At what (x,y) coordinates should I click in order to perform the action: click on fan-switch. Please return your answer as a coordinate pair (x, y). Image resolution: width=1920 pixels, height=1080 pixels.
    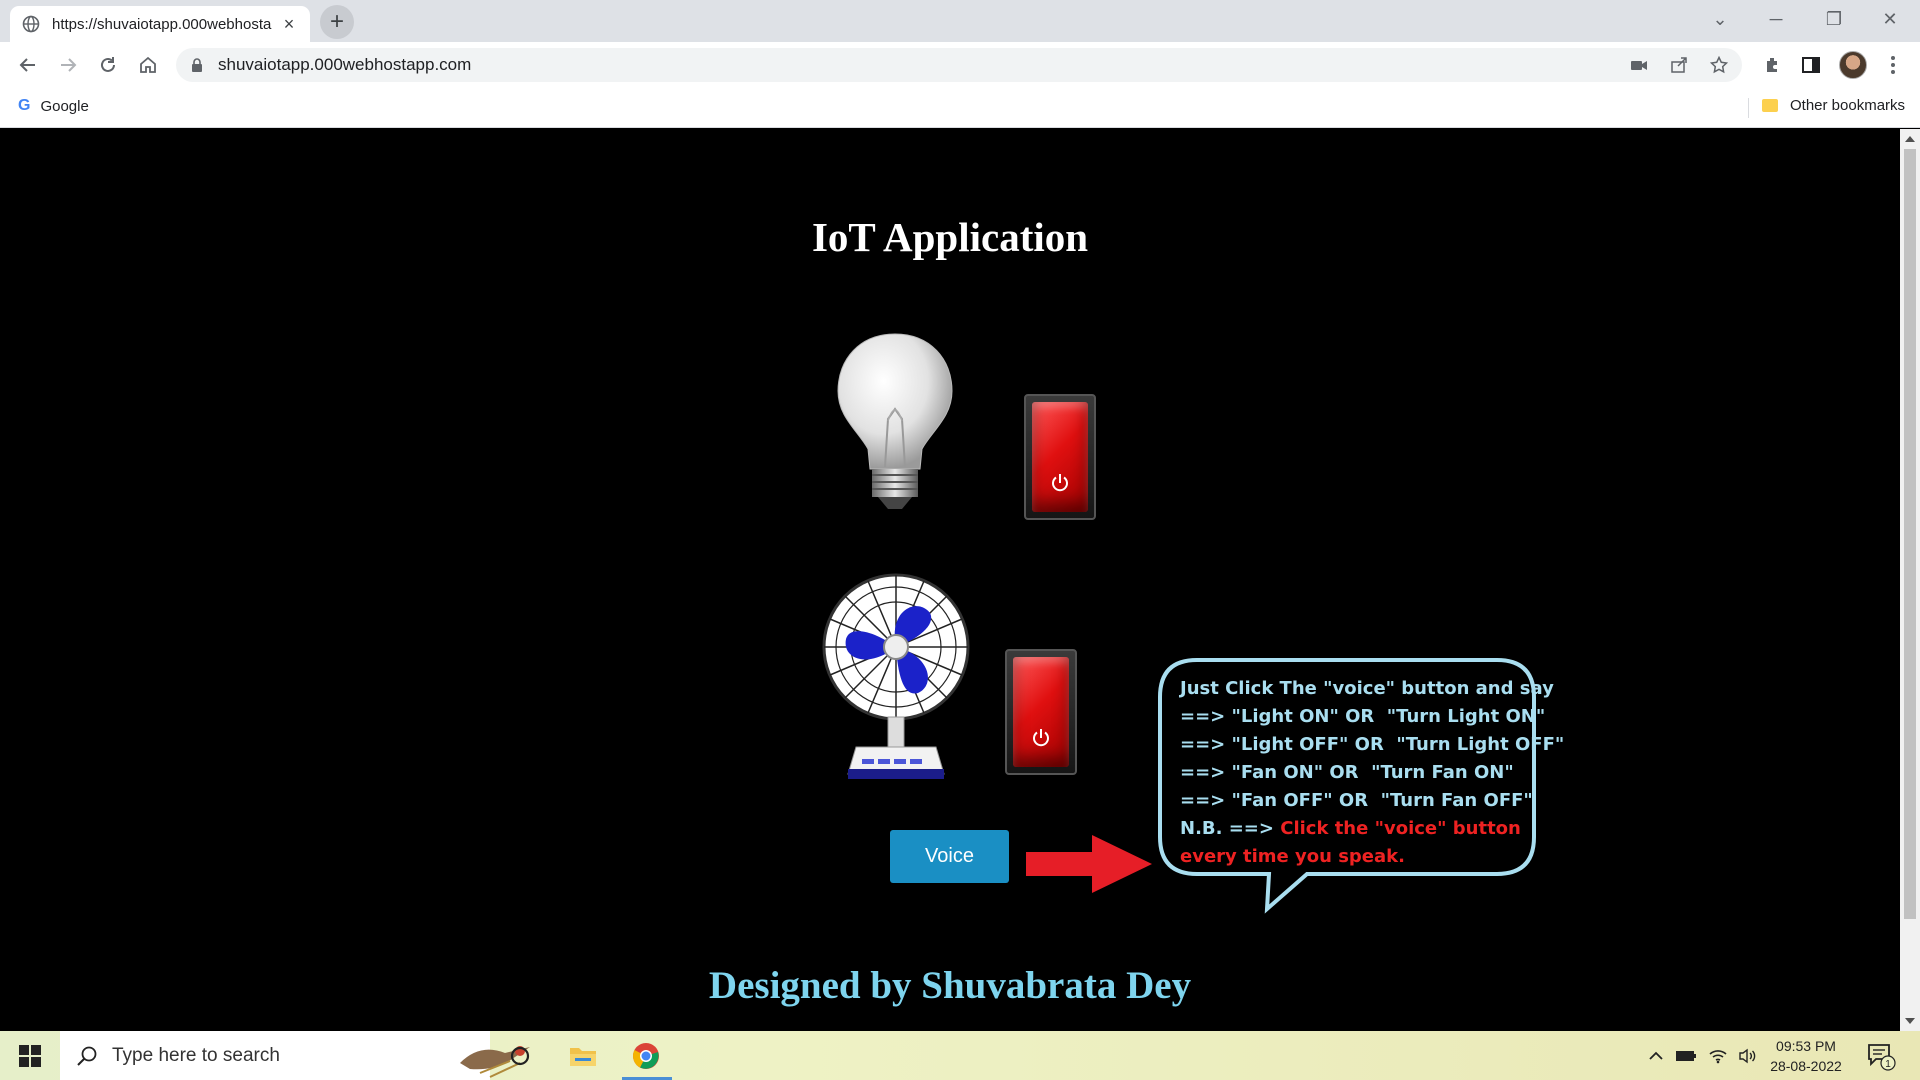
    Looking at the image, I should click on (1041, 712).